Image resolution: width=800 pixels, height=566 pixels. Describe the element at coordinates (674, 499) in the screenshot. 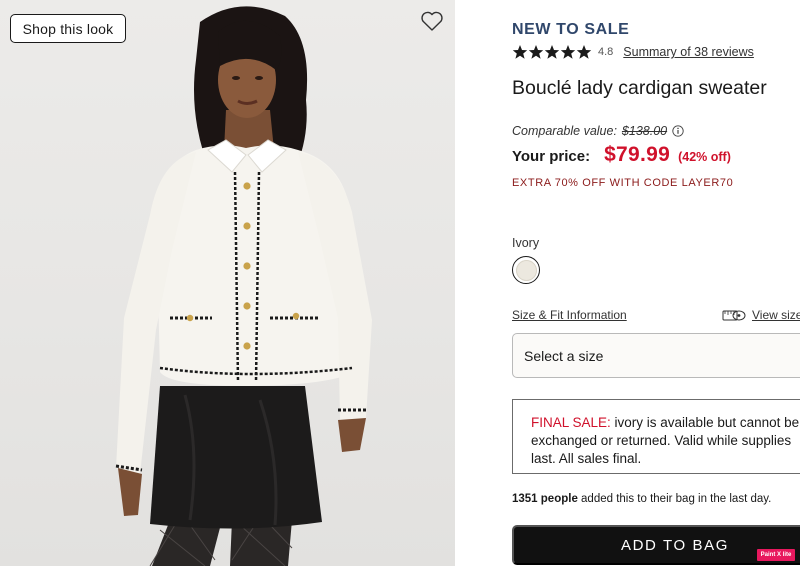

I see `social-proof-message: added this to their bag in the last day.` at that location.